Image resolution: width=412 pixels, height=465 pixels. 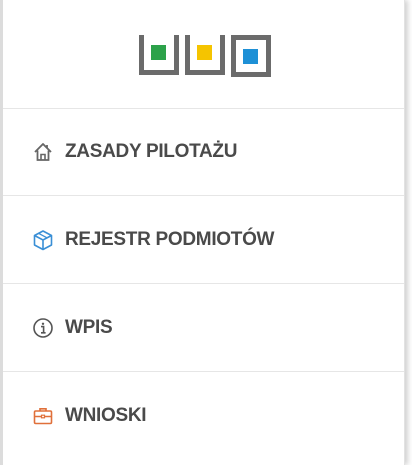 I want to click on info-icon, so click(x=43, y=328).